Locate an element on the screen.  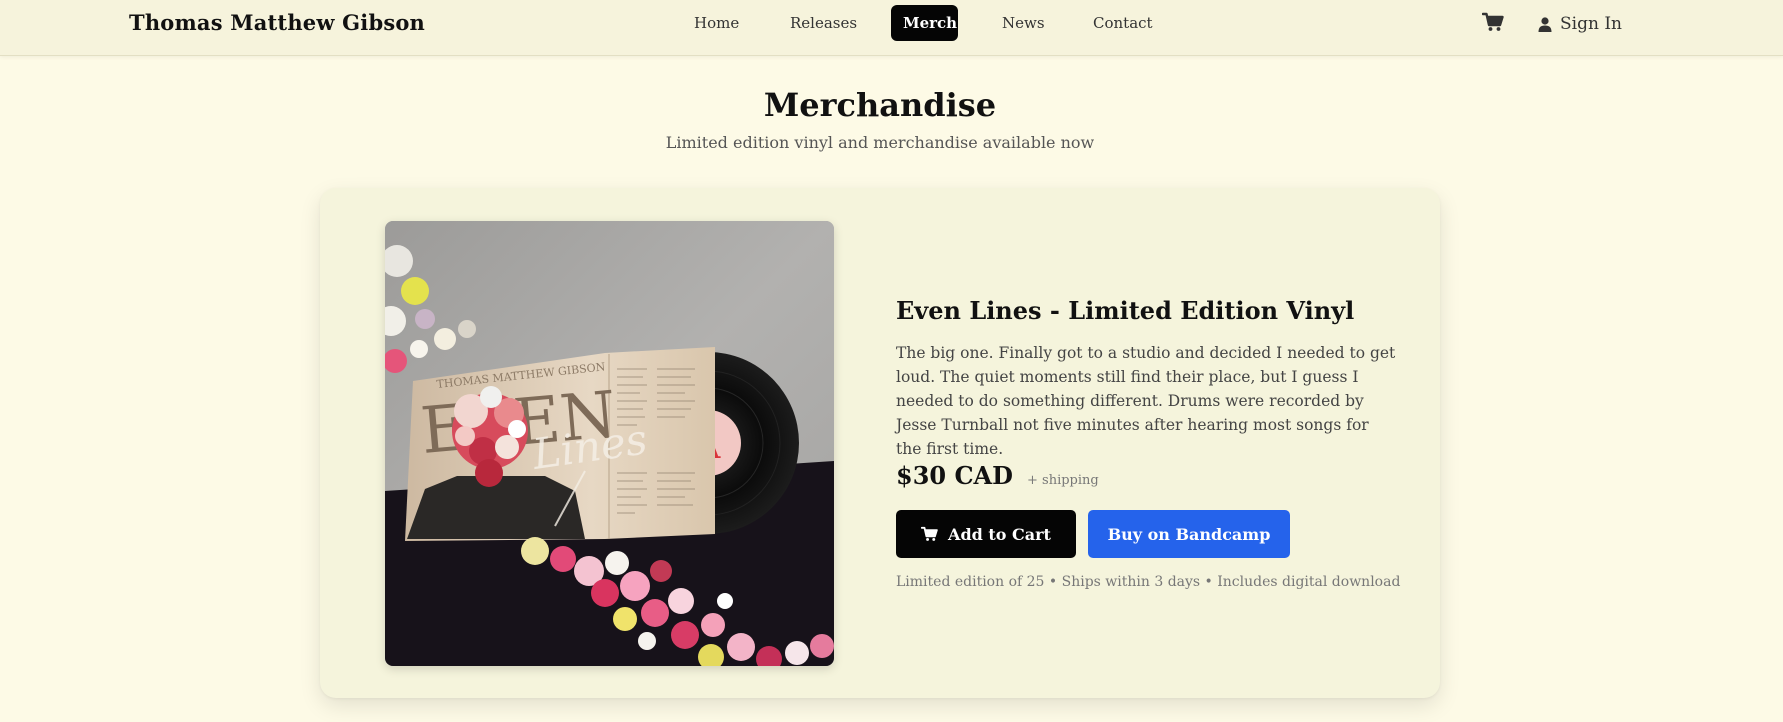
nav-releases: Releases is located at coordinates (823, 23).